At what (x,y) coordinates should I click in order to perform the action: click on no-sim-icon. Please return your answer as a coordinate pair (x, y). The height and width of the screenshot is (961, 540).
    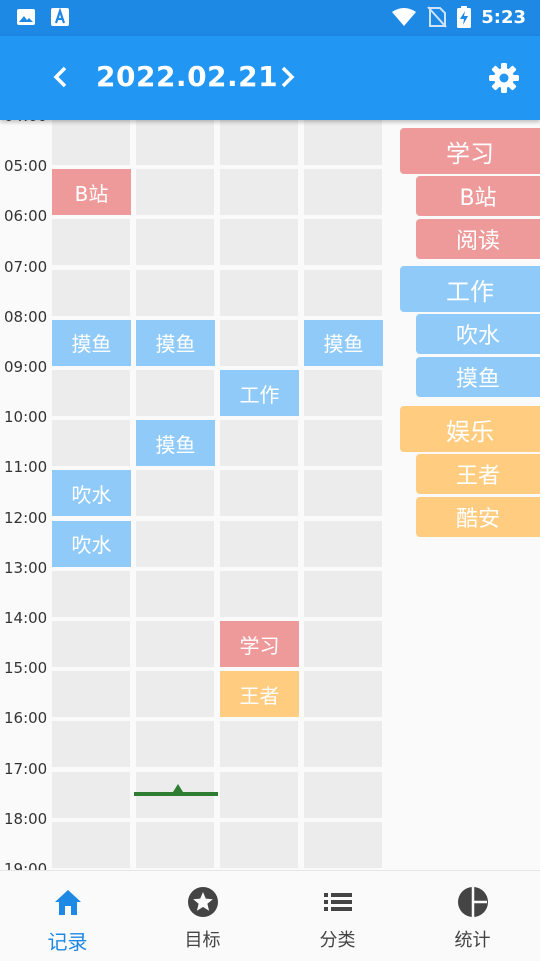
    Looking at the image, I should click on (437, 17).